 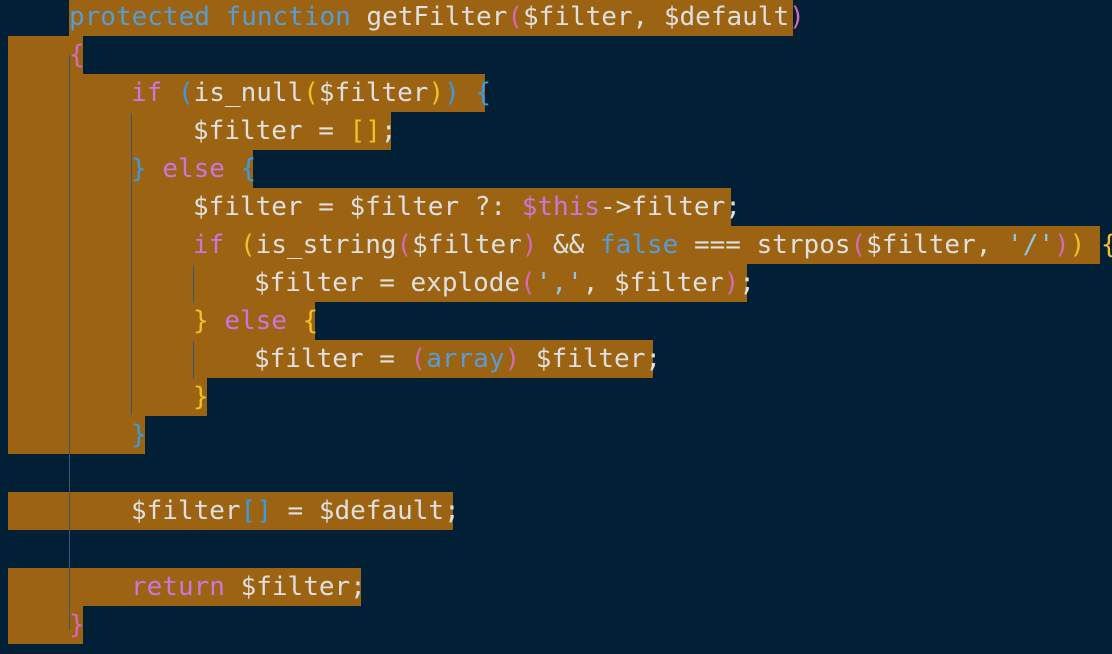 I want to click on code-token: return, so click(x=178, y=587).